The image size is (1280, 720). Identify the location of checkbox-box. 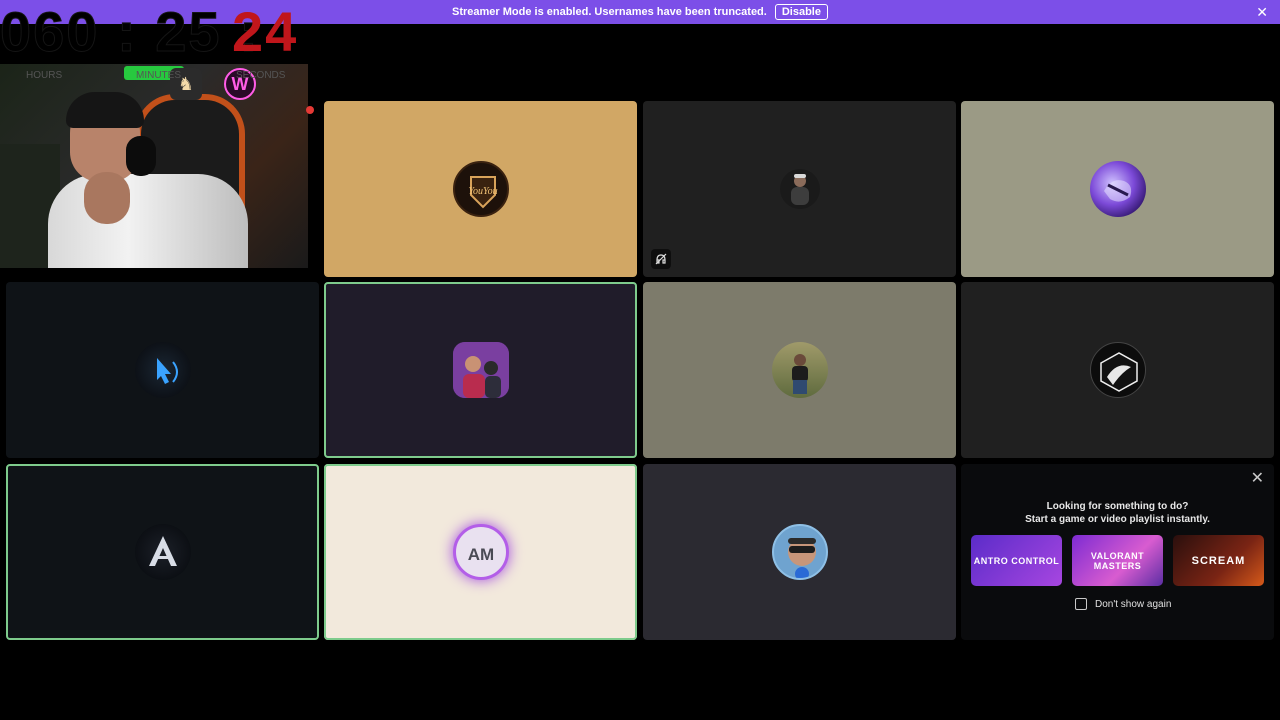
(1081, 604).